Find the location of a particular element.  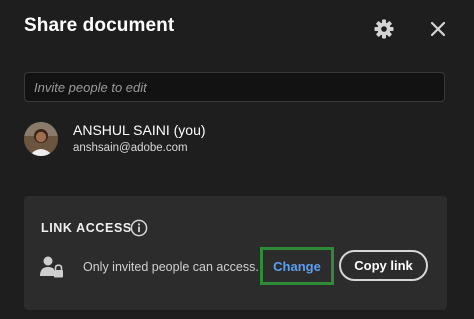

copy-link-button: Copy link is located at coordinates (383, 265).